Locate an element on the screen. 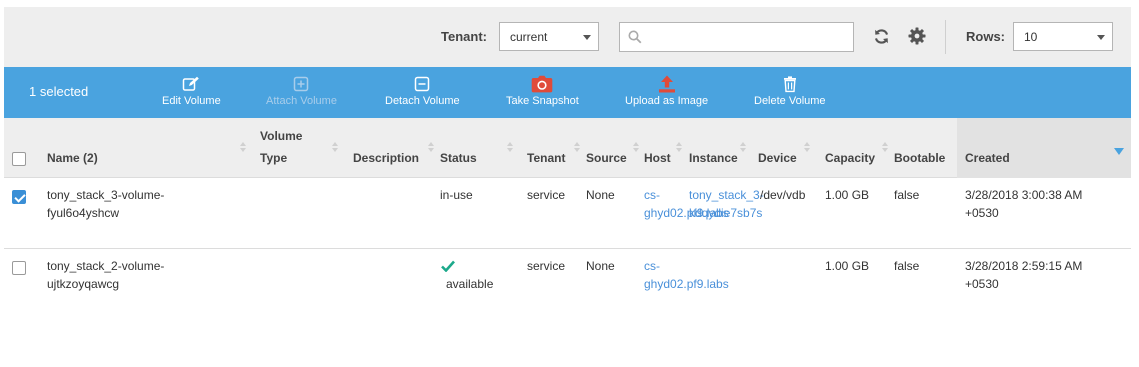 The image size is (1139, 367). instance-link: tony_stack_3- kdqydie7sb7s is located at coordinates (726, 204).